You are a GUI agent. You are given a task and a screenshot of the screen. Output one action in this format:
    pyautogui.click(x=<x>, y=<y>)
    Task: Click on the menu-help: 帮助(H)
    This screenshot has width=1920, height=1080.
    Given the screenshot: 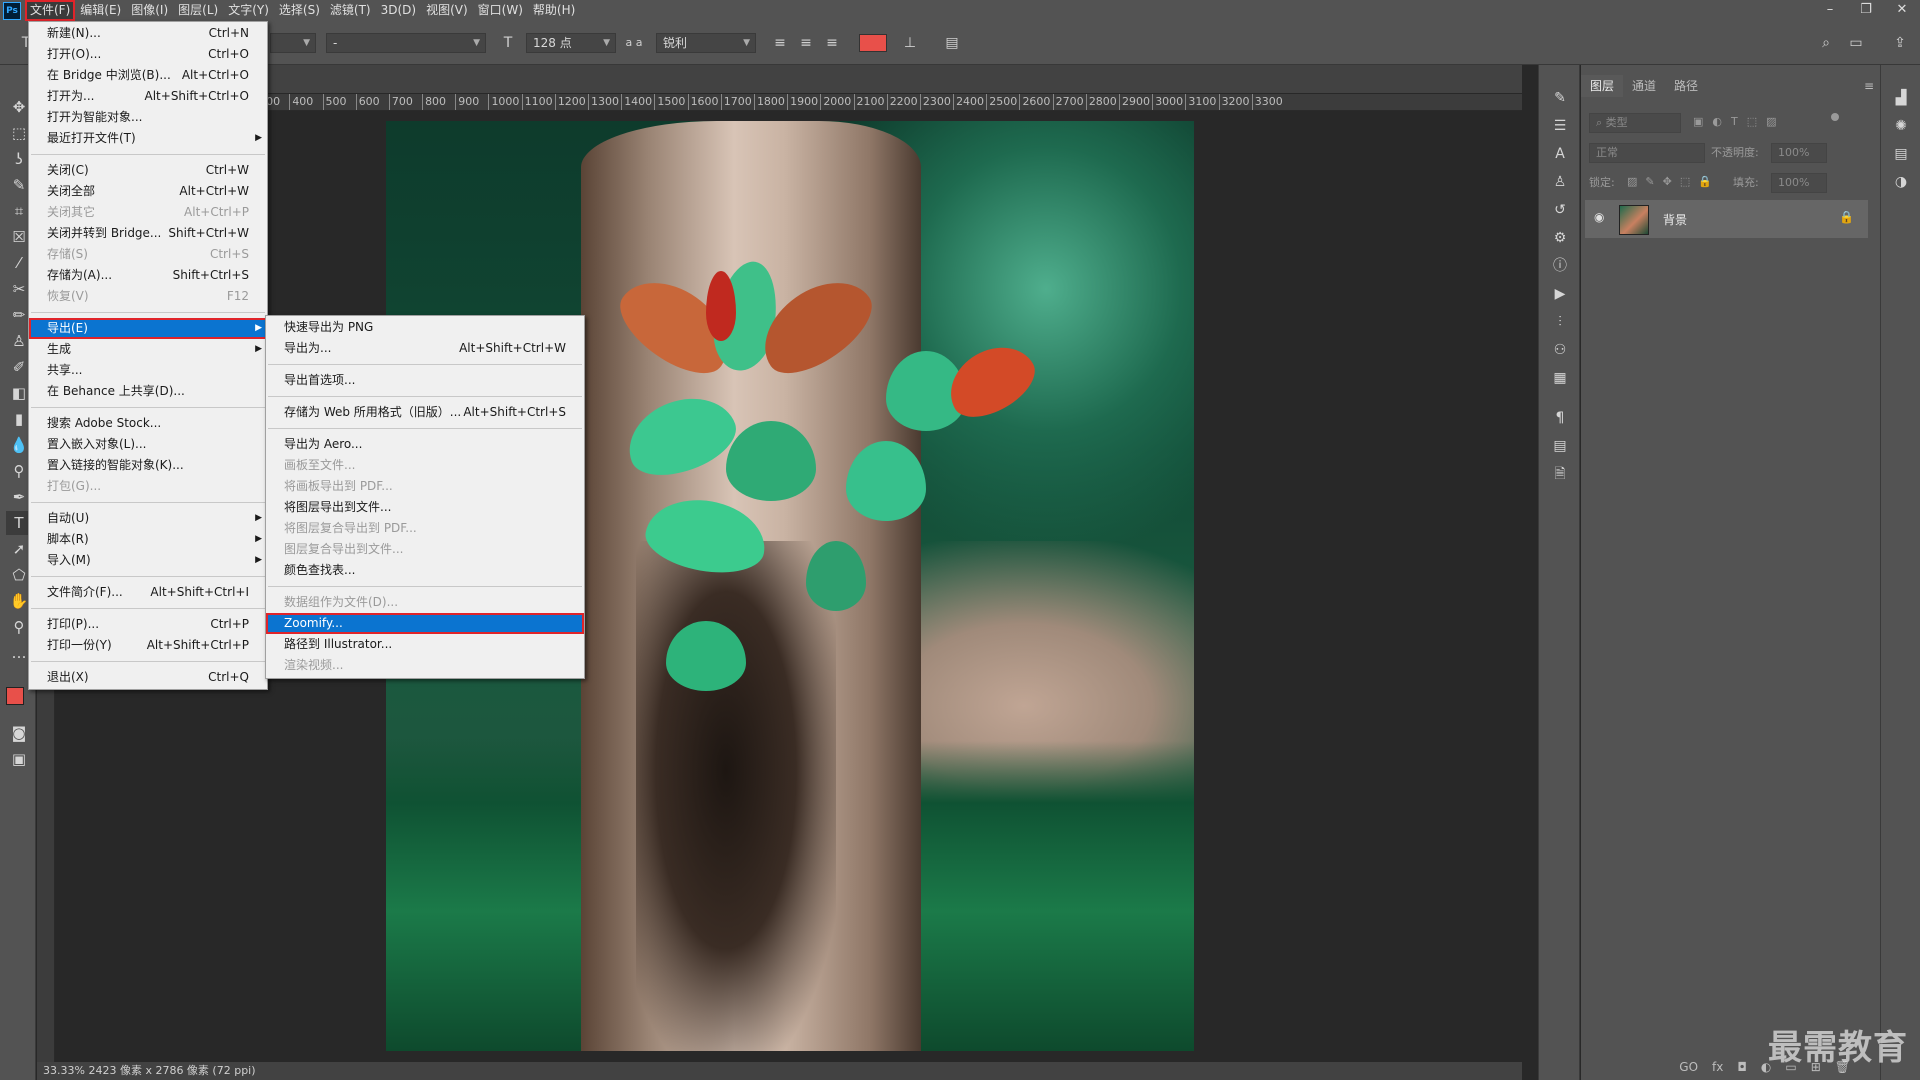 What is the action you would take?
    pyautogui.click(x=554, y=10)
    